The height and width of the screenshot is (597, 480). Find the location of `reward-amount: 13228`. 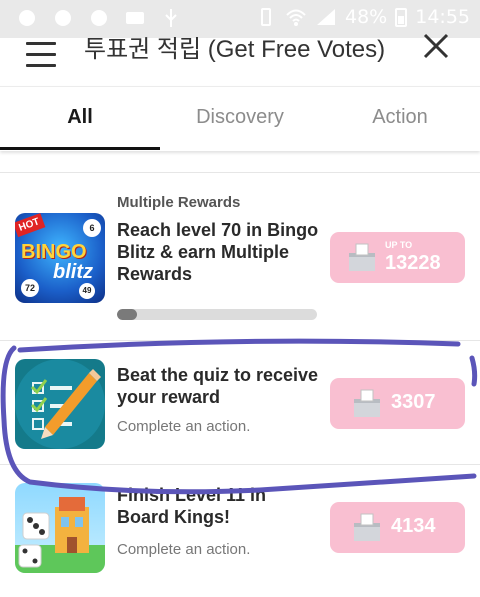

reward-amount: 13228 is located at coordinates (413, 263).